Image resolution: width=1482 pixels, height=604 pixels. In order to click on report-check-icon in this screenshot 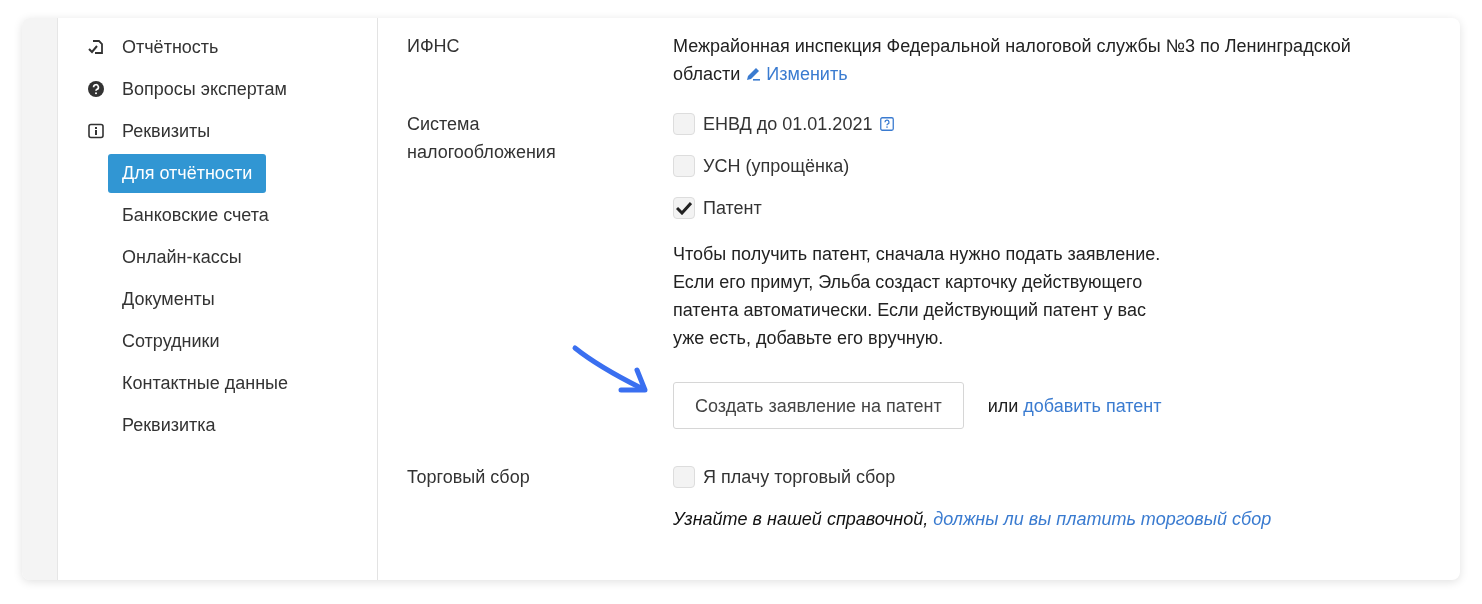, I will do `click(96, 47)`.